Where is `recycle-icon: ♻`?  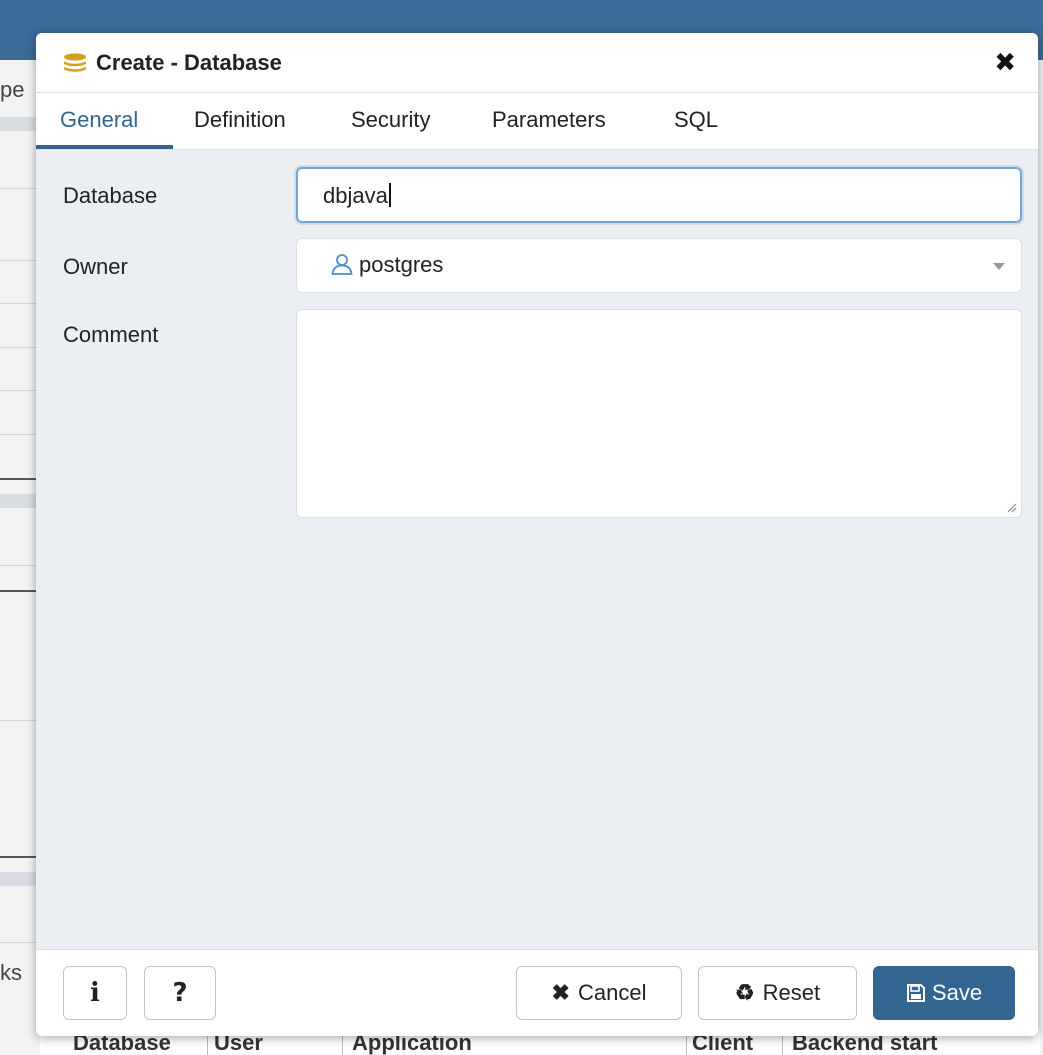 recycle-icon: ♻ is located at coordinates (744, 992).